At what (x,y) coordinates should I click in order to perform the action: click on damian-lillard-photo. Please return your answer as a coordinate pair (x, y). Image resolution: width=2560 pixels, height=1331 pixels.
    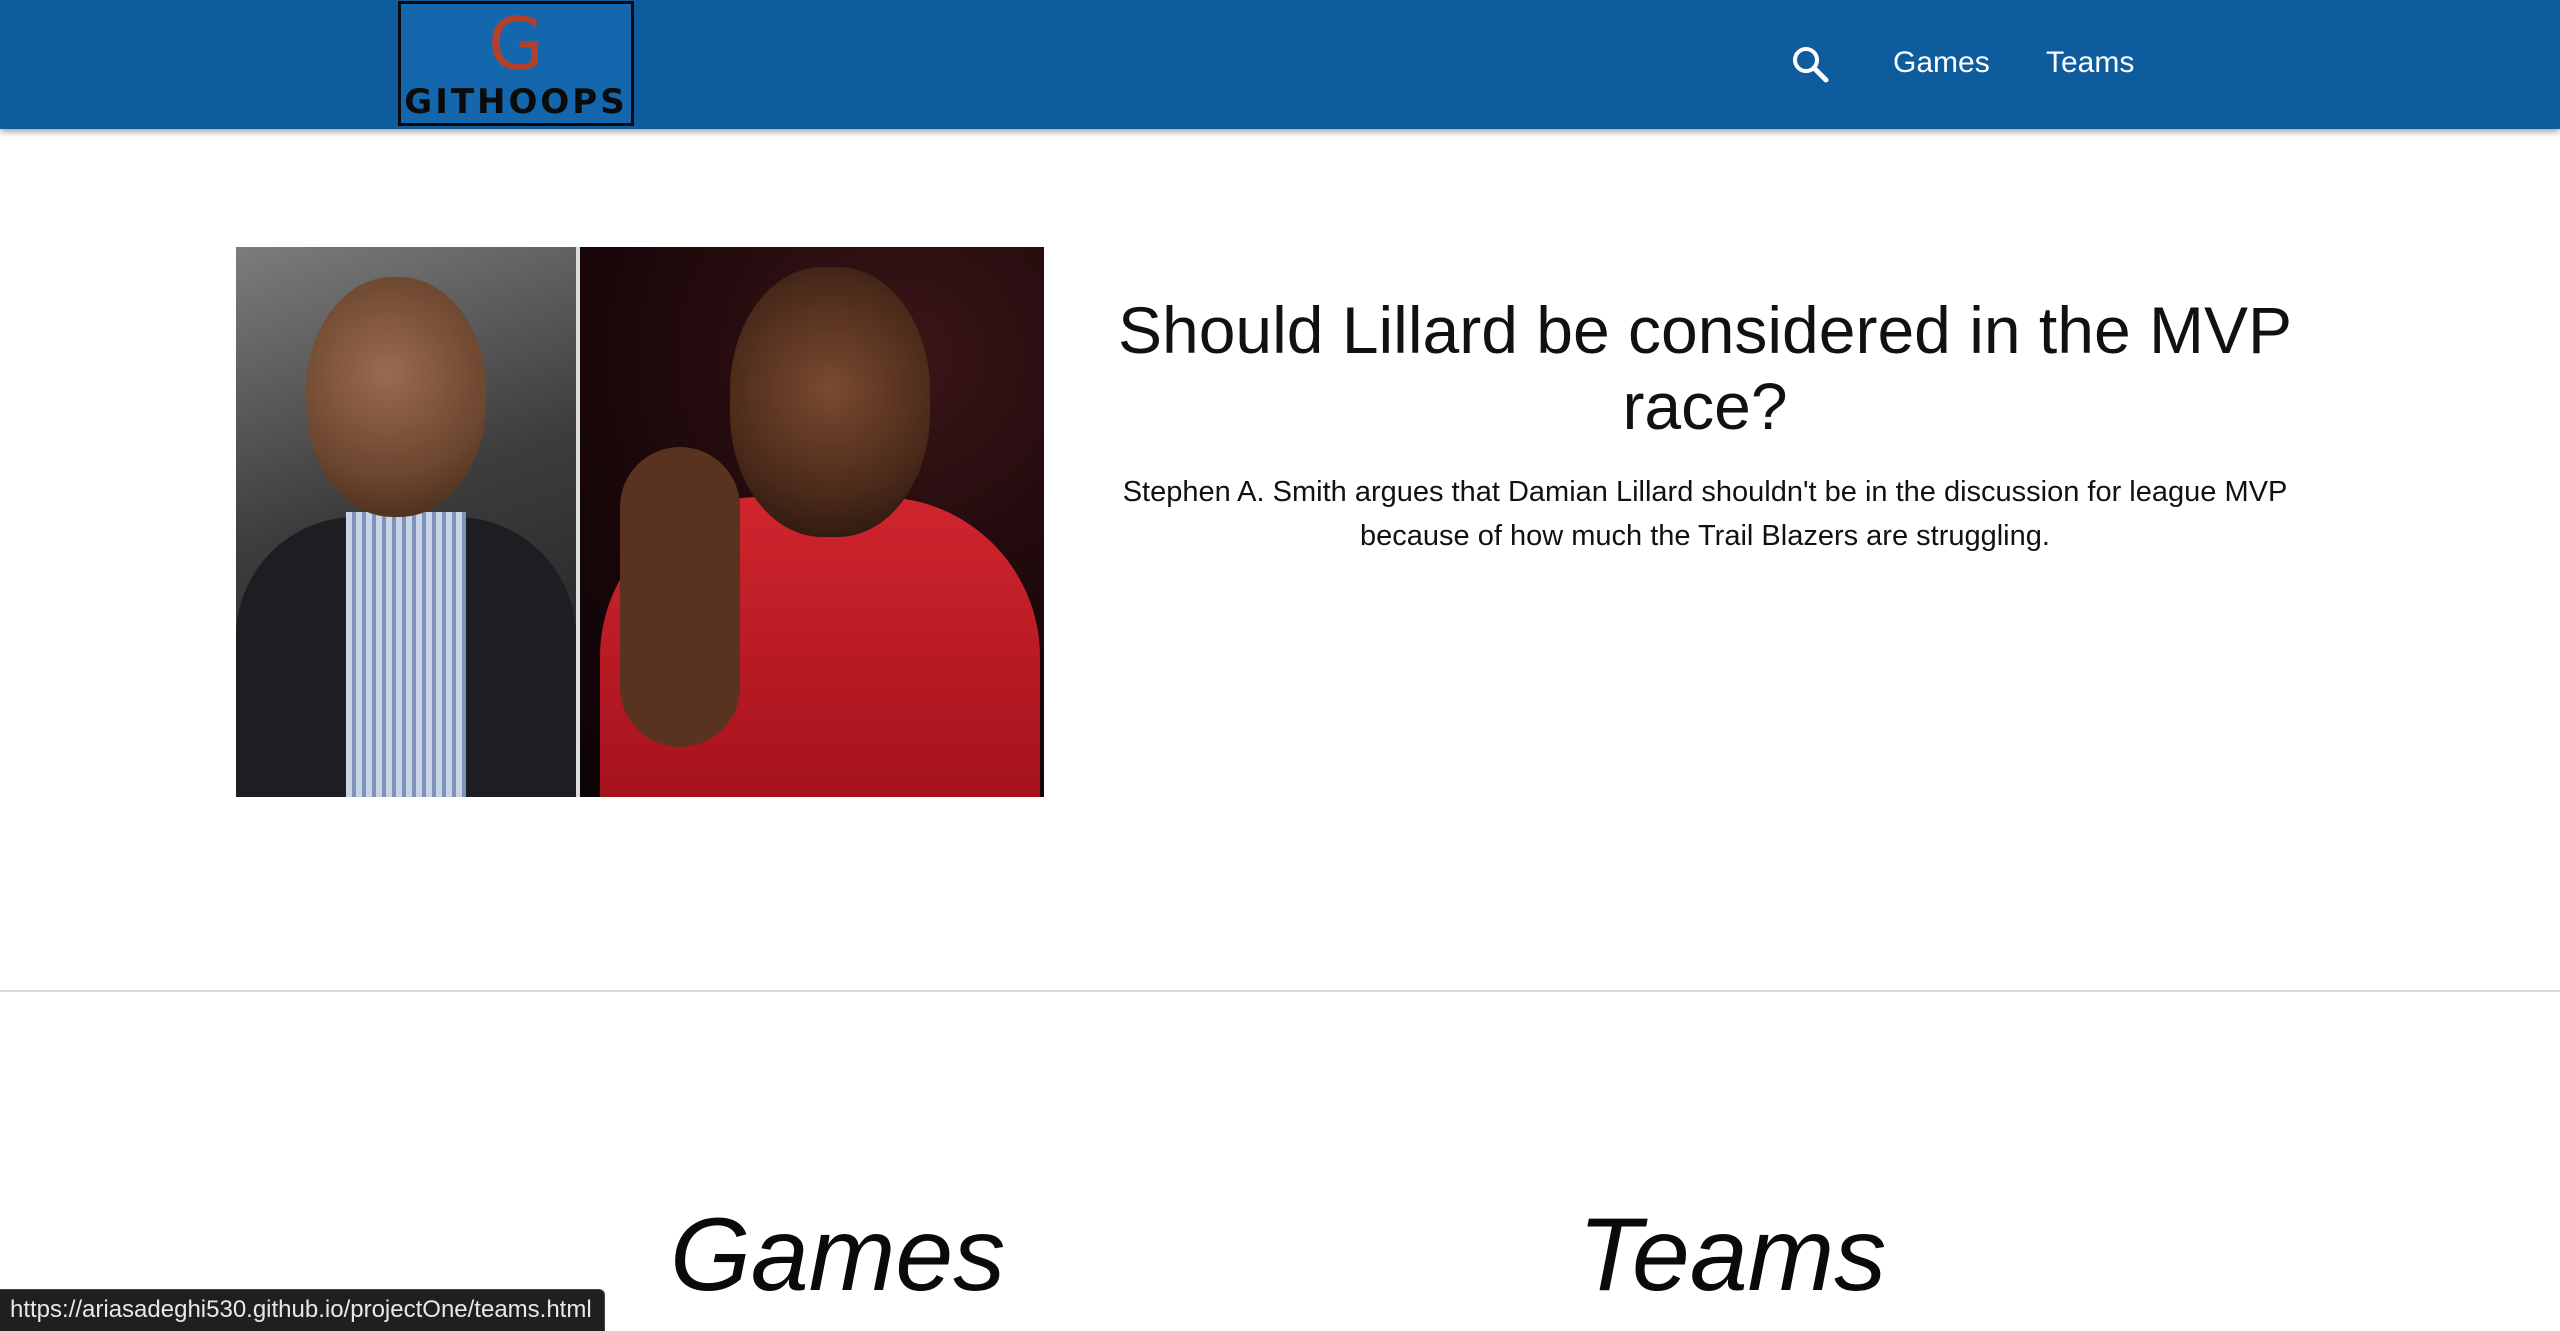
    Looking at the image, I should click on (812, 522).